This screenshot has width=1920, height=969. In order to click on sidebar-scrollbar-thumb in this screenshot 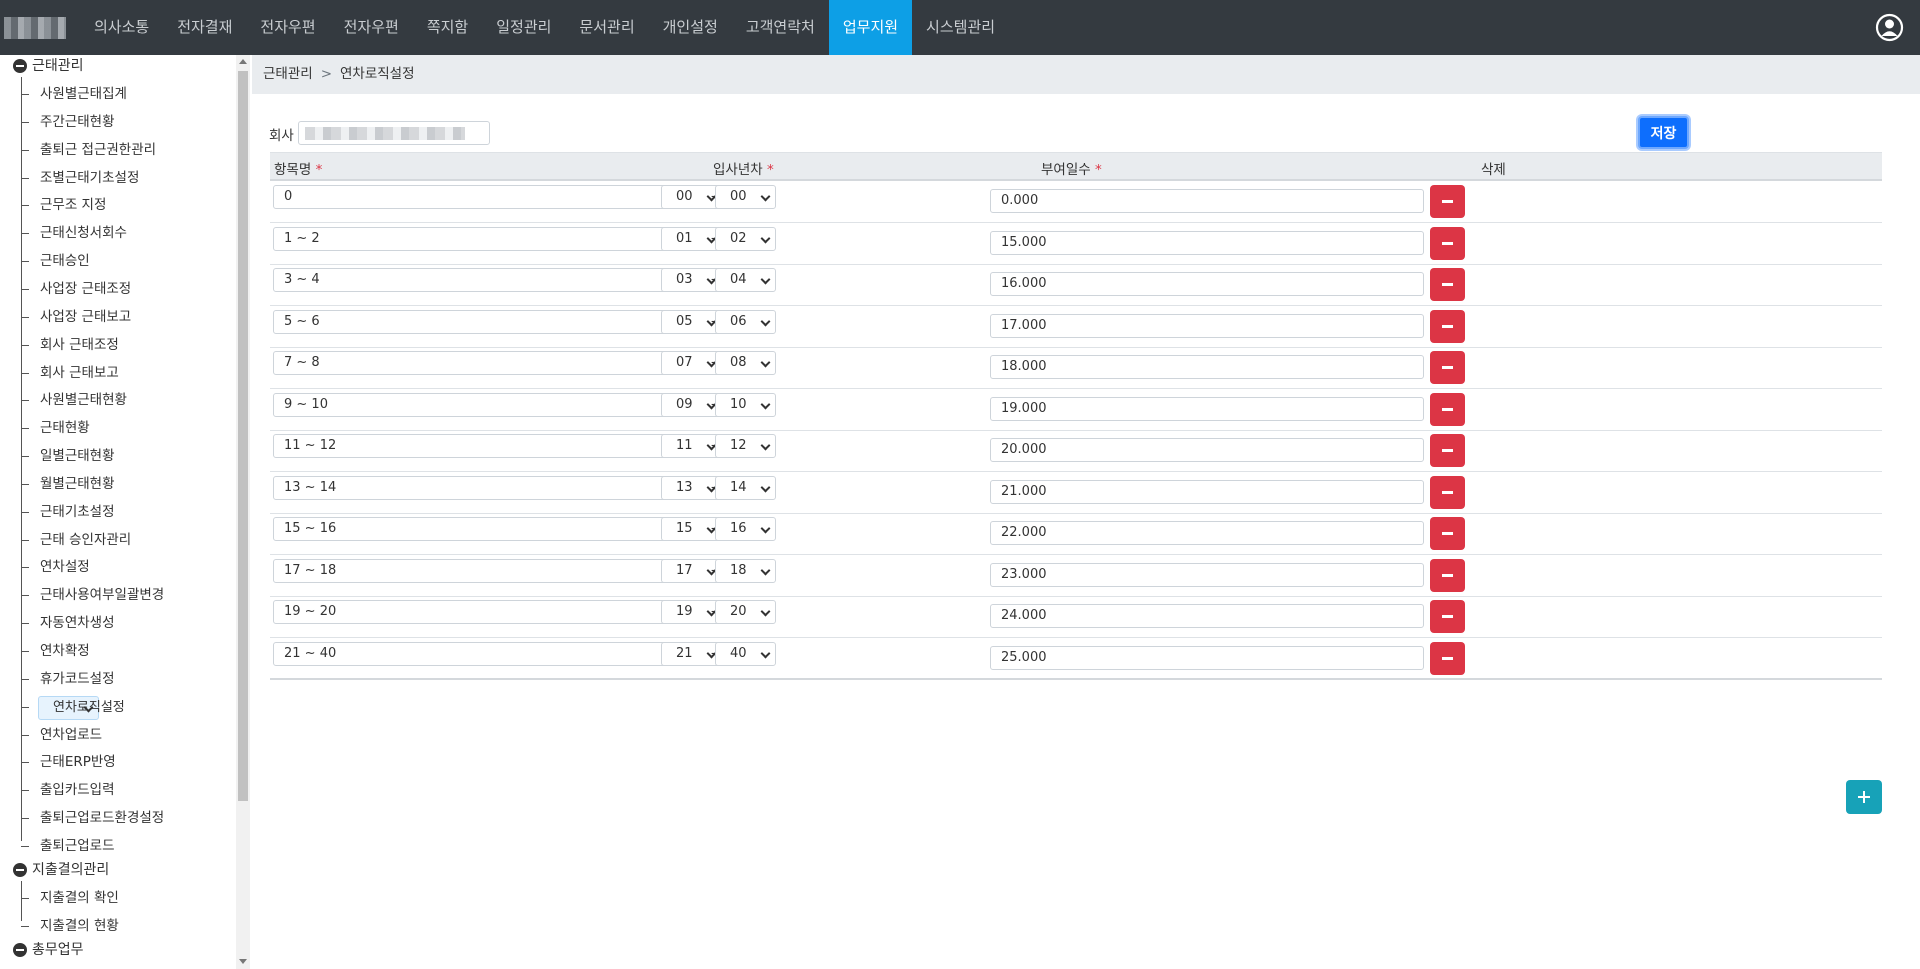, I will do `click(243, 436)`.